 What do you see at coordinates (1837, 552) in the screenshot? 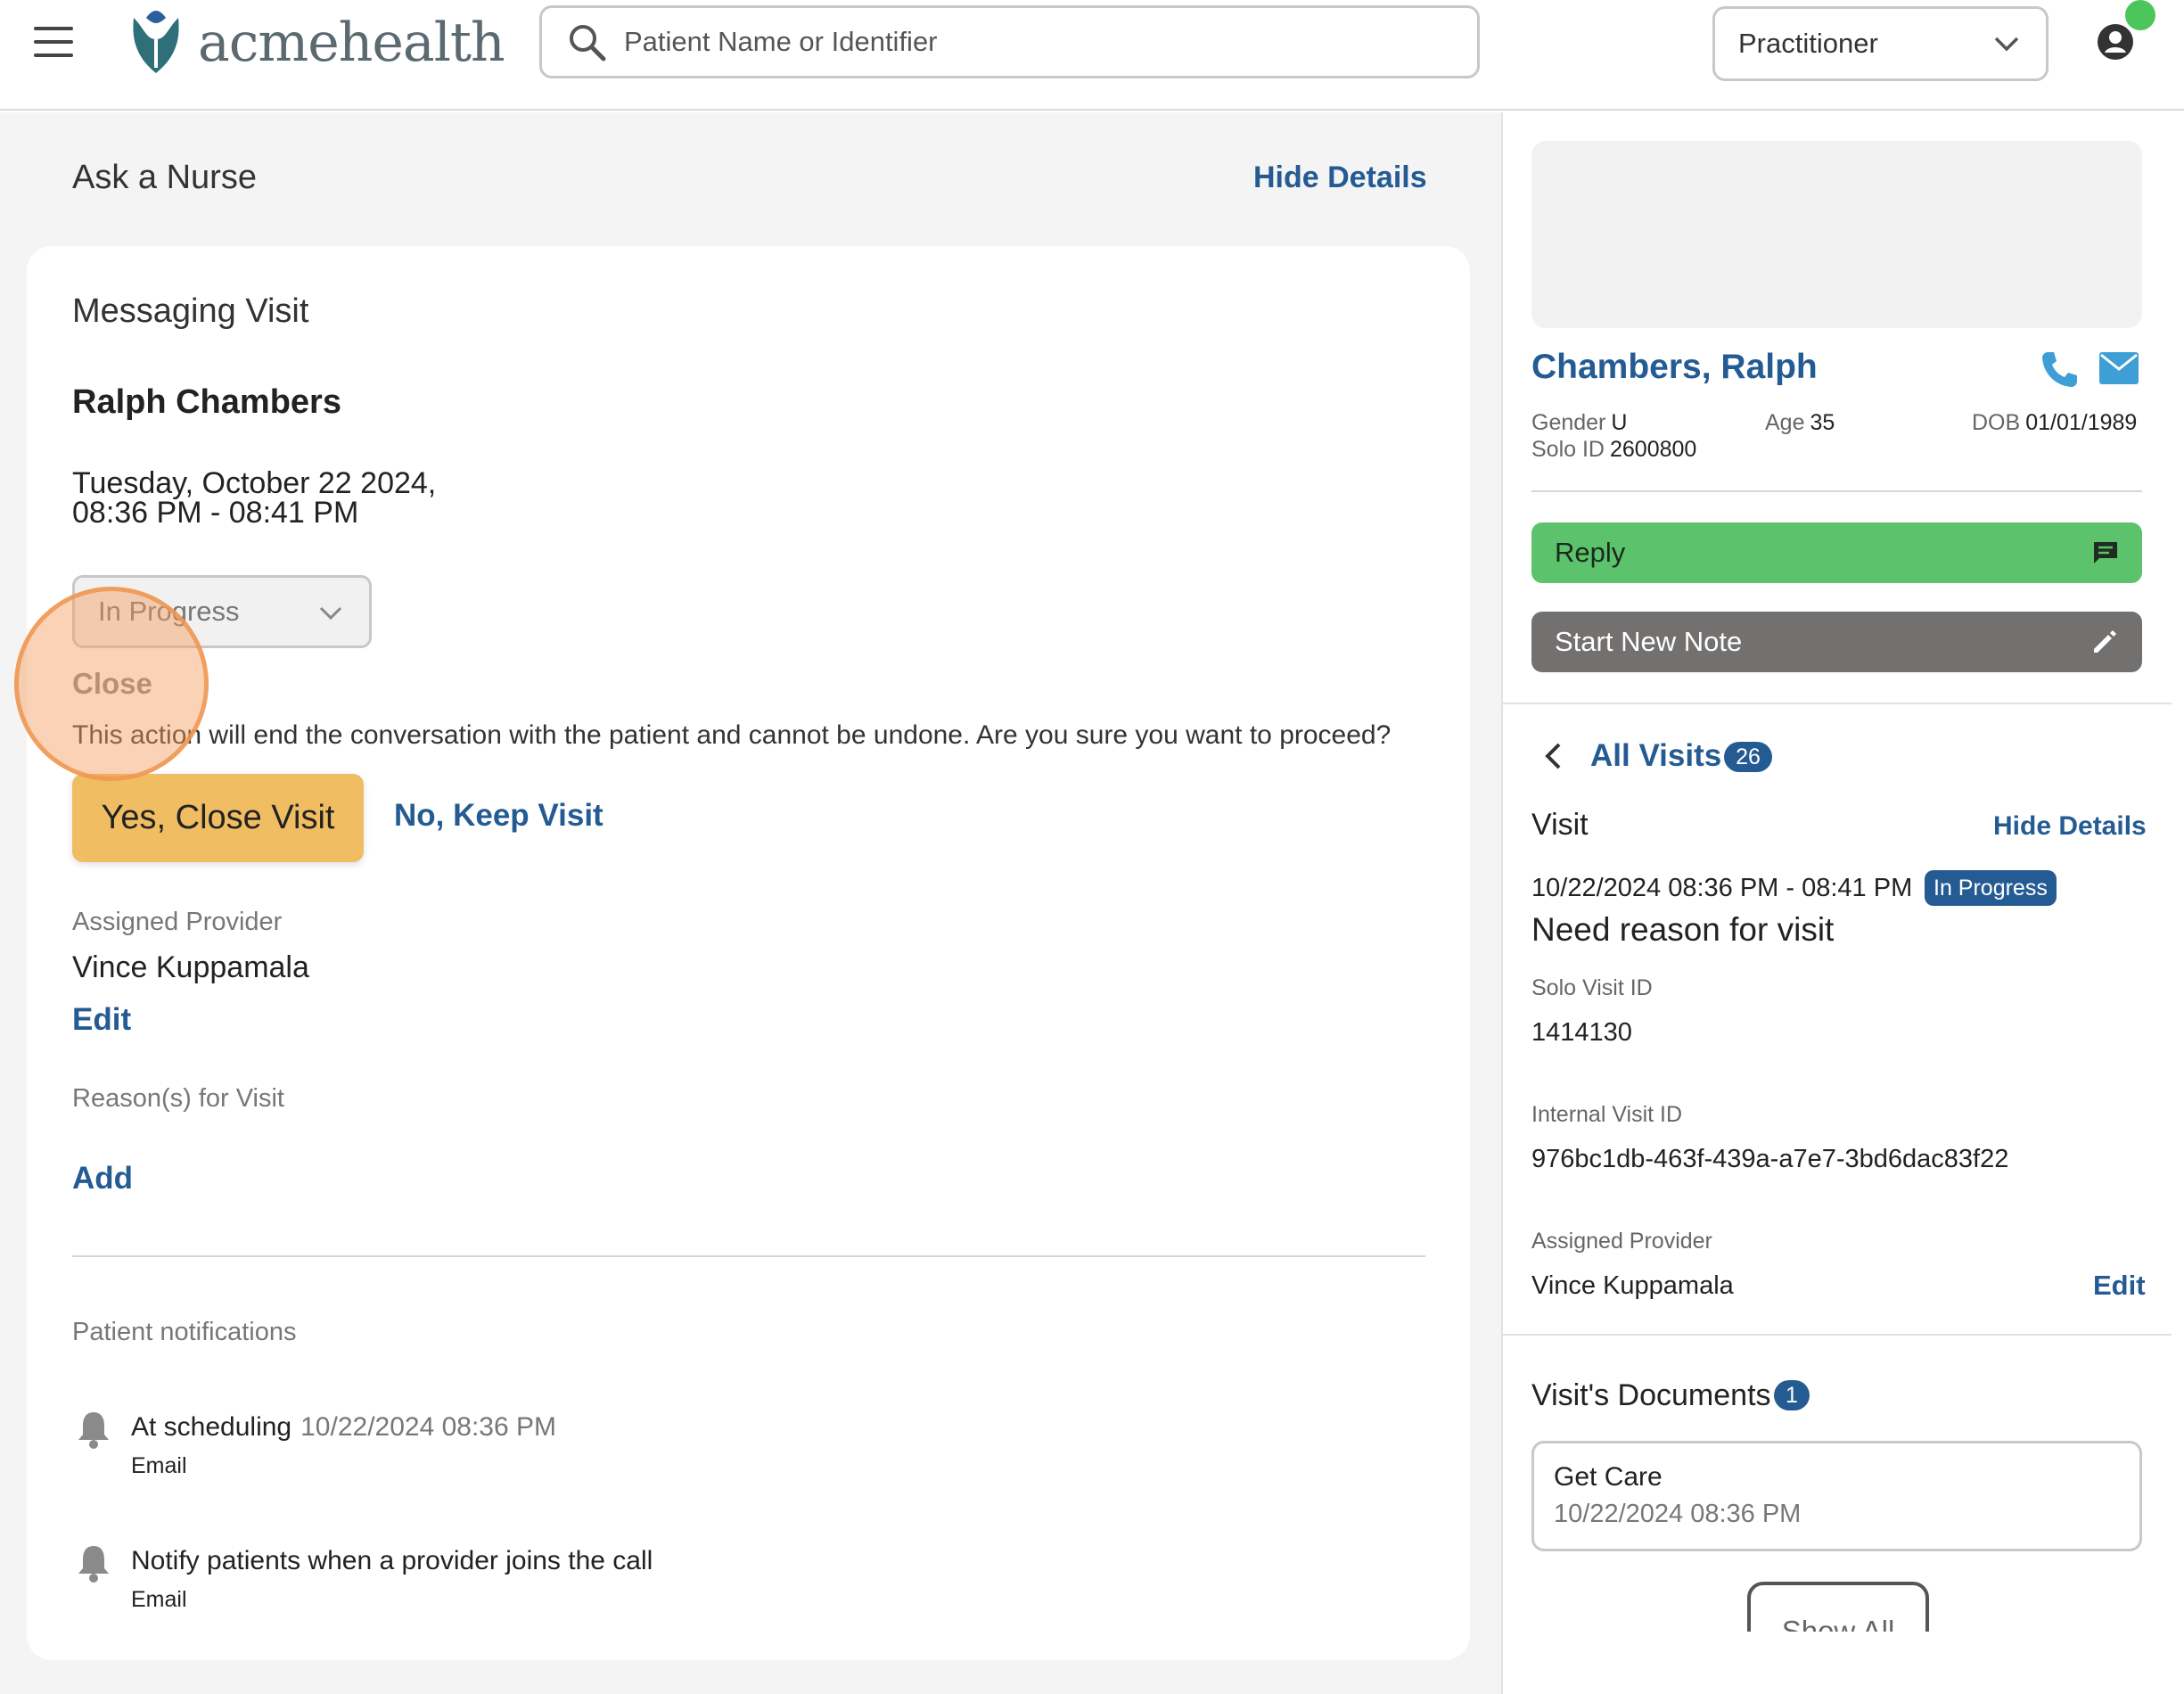
I see `reply-button: Reply` at bounding box center [1837, 552].